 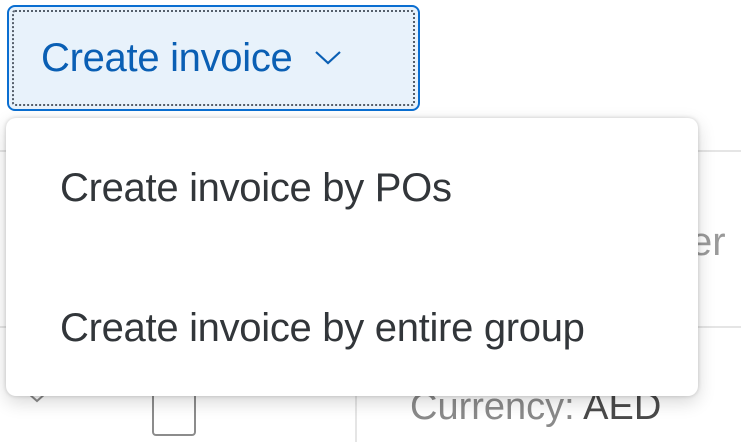 I want to click on row-select-checkbox, so click(x=174, y=414).